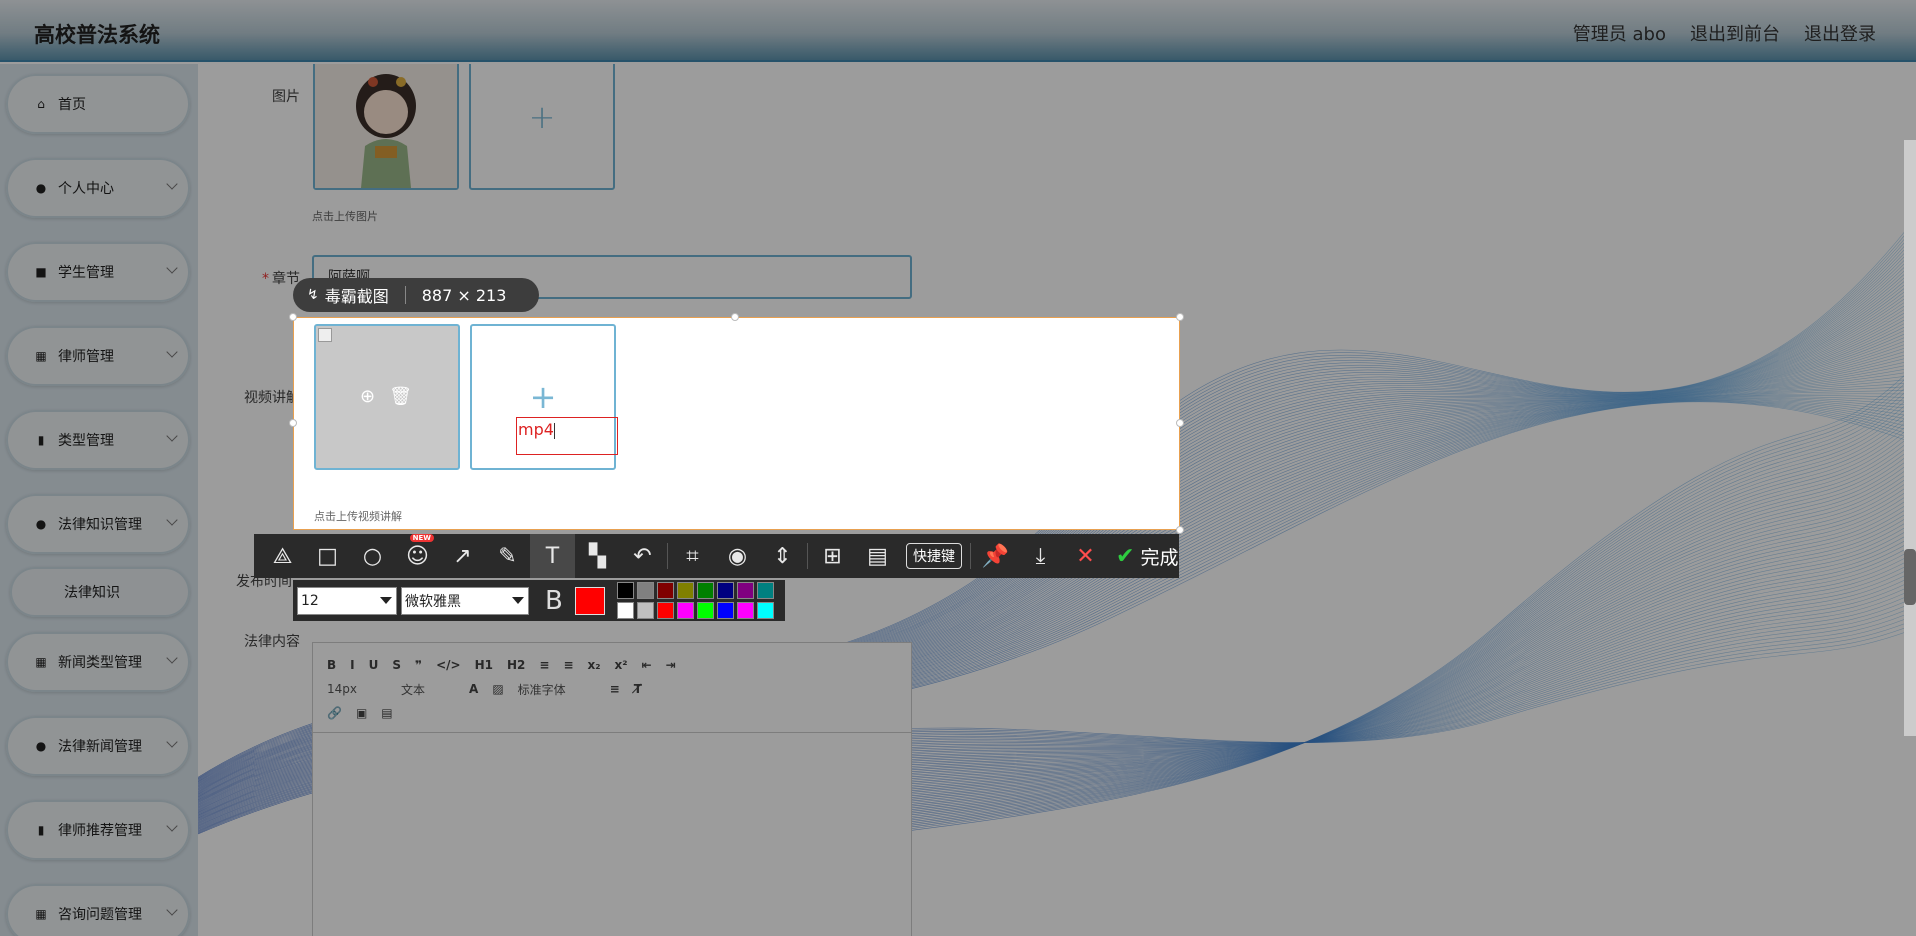 This screenshot has height=936, width=1916. I want to click on admin-user-link: 管理员 abo, so click(1619, 33).